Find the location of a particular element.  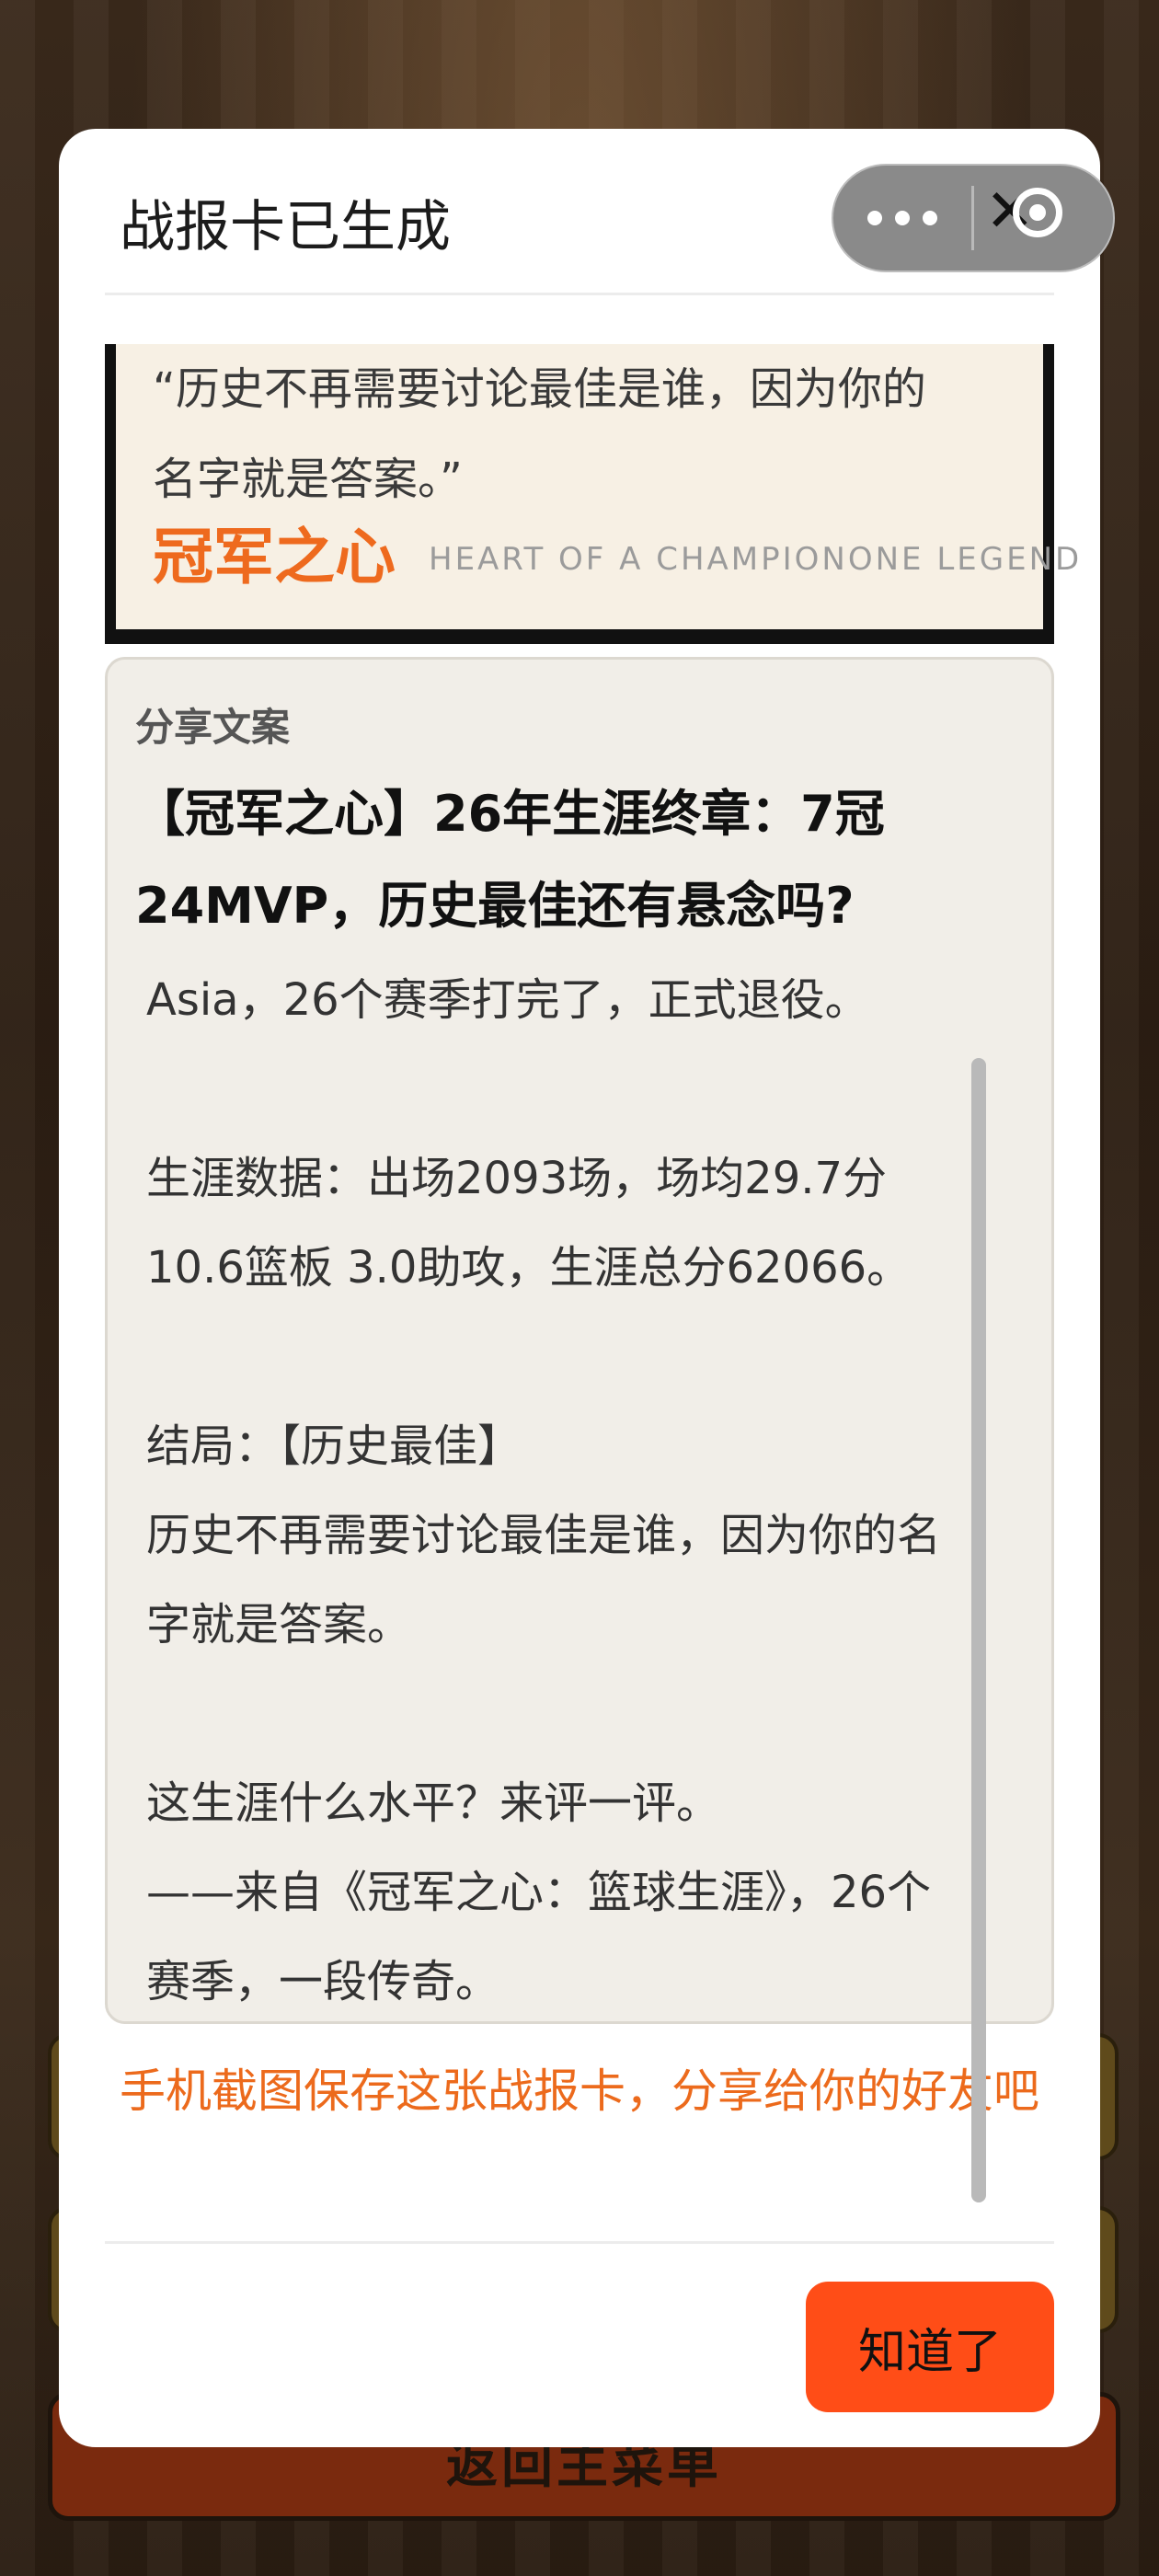

share-line: 生涯数据：出场2093场，场均29.7分 is located at coordinates (517, 1178).